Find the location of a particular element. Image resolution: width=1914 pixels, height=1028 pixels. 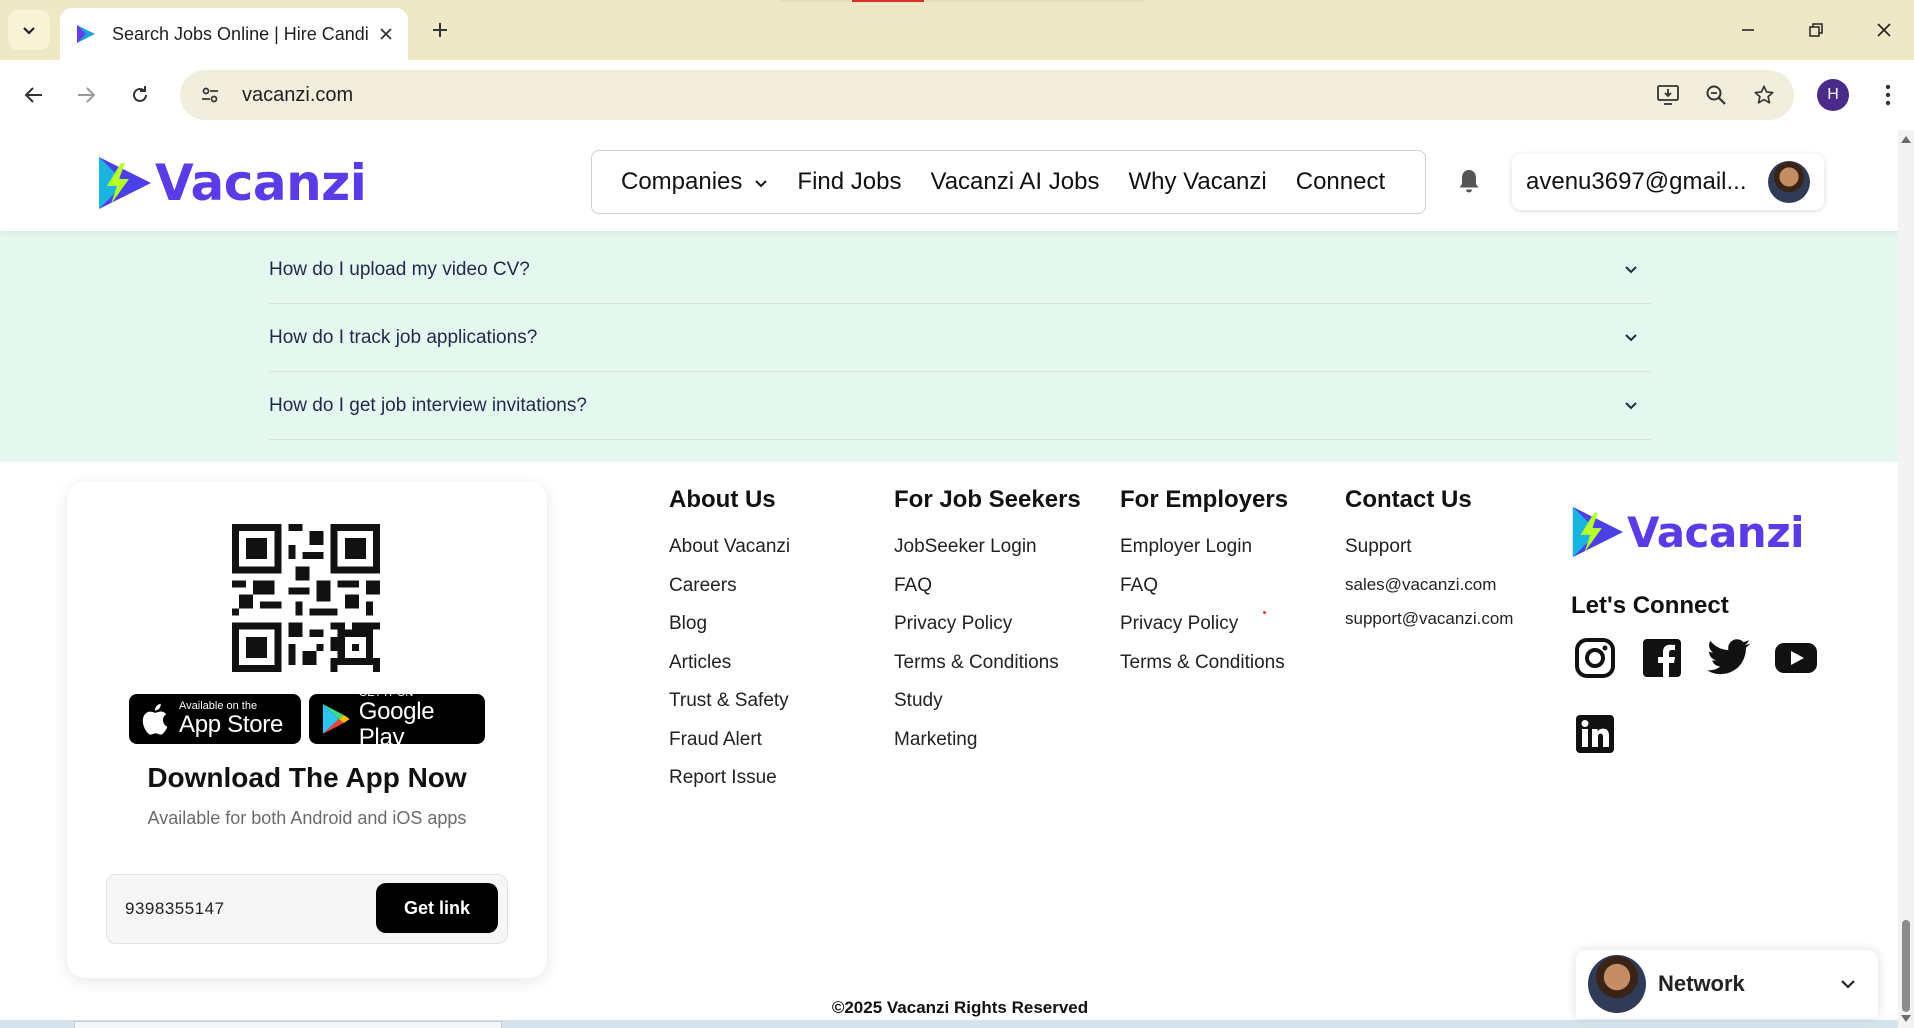

site-settings-icon is located at coordinates (210, 95).